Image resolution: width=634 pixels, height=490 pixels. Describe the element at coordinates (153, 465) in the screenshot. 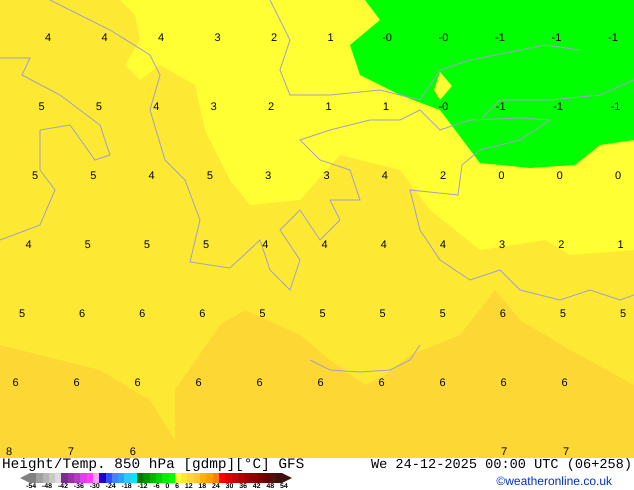

I see `chart-title: Height/Temp. 850 hPa [gdmp][°C] GFS` at that location.